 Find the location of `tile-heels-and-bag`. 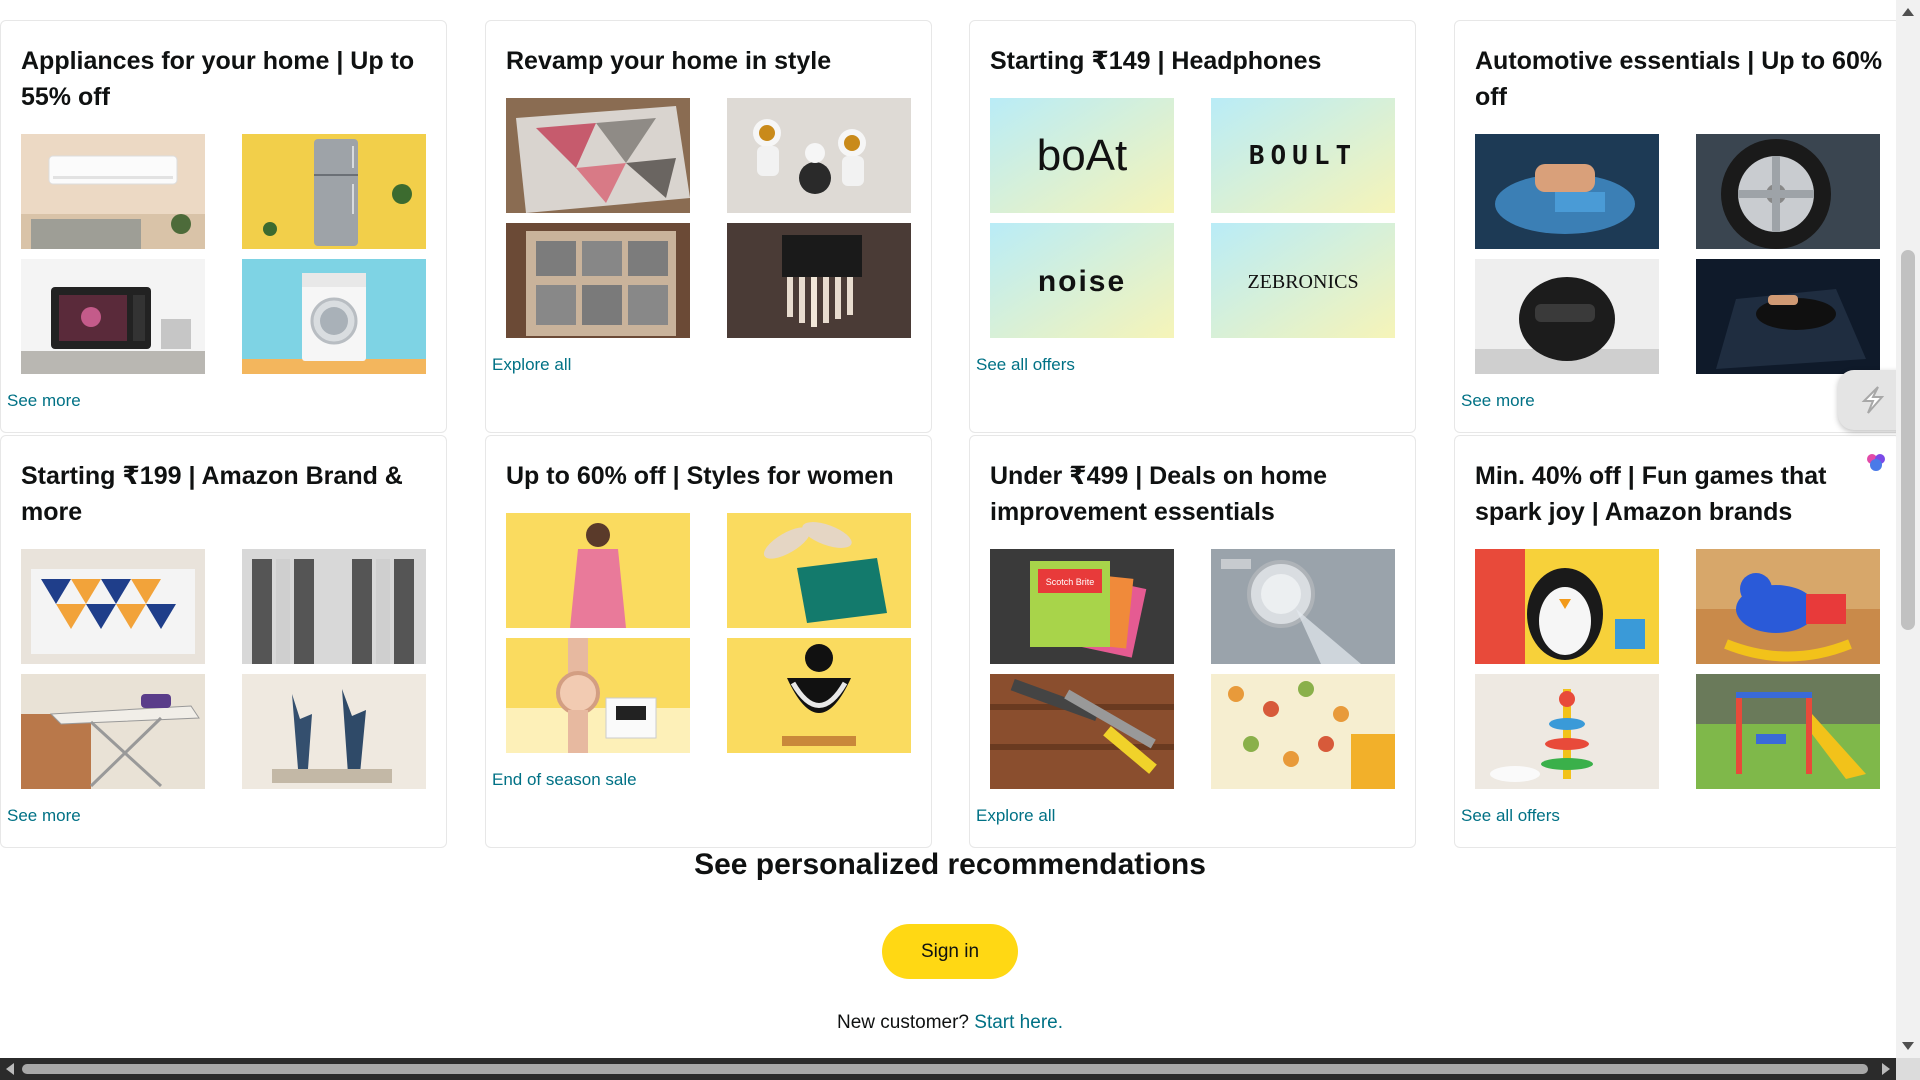

tile-heels-and-bag is located at coordinates (819, 570).